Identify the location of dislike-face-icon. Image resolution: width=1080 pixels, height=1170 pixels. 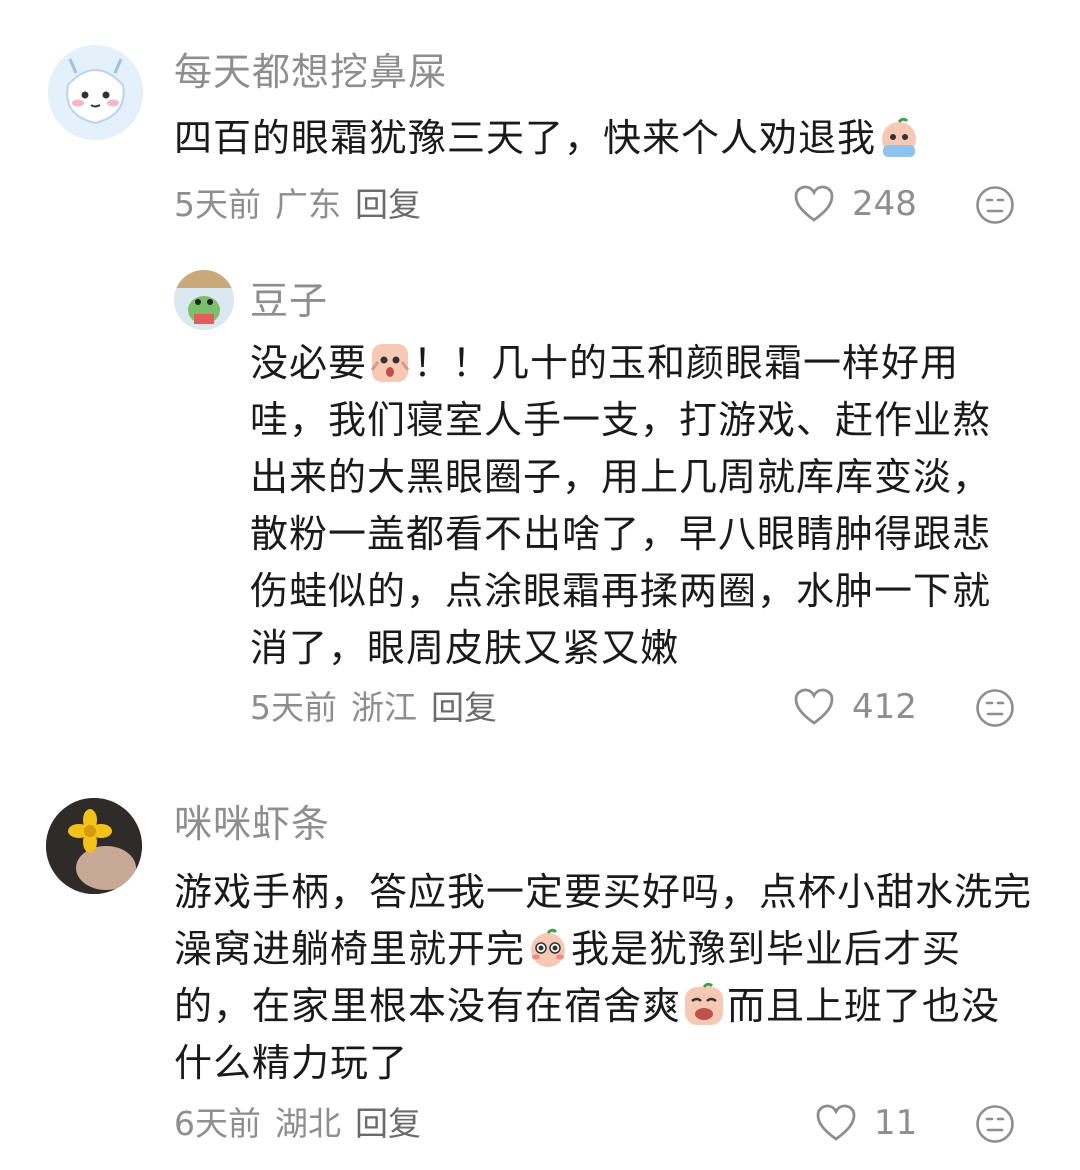
(995, 1124).